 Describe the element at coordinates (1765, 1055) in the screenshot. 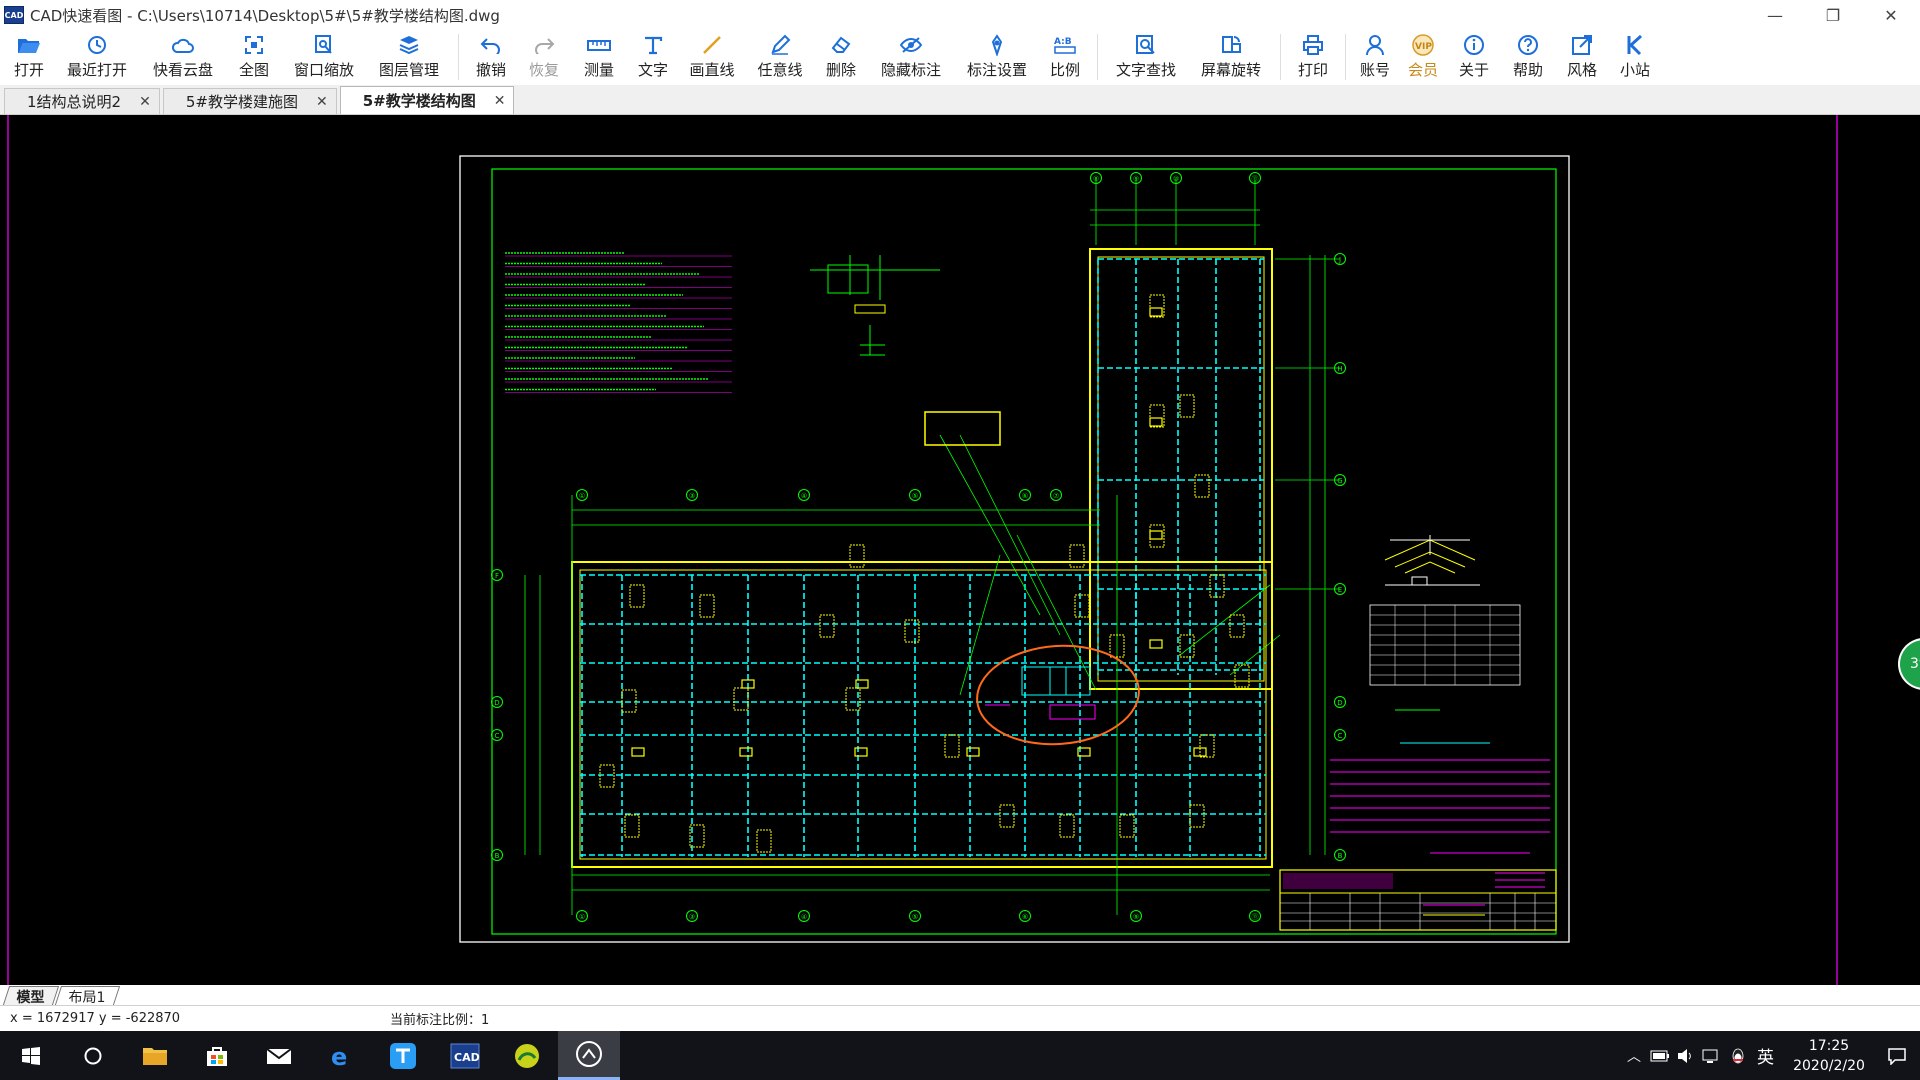

I see `input-method-indicator: 英` at that location.